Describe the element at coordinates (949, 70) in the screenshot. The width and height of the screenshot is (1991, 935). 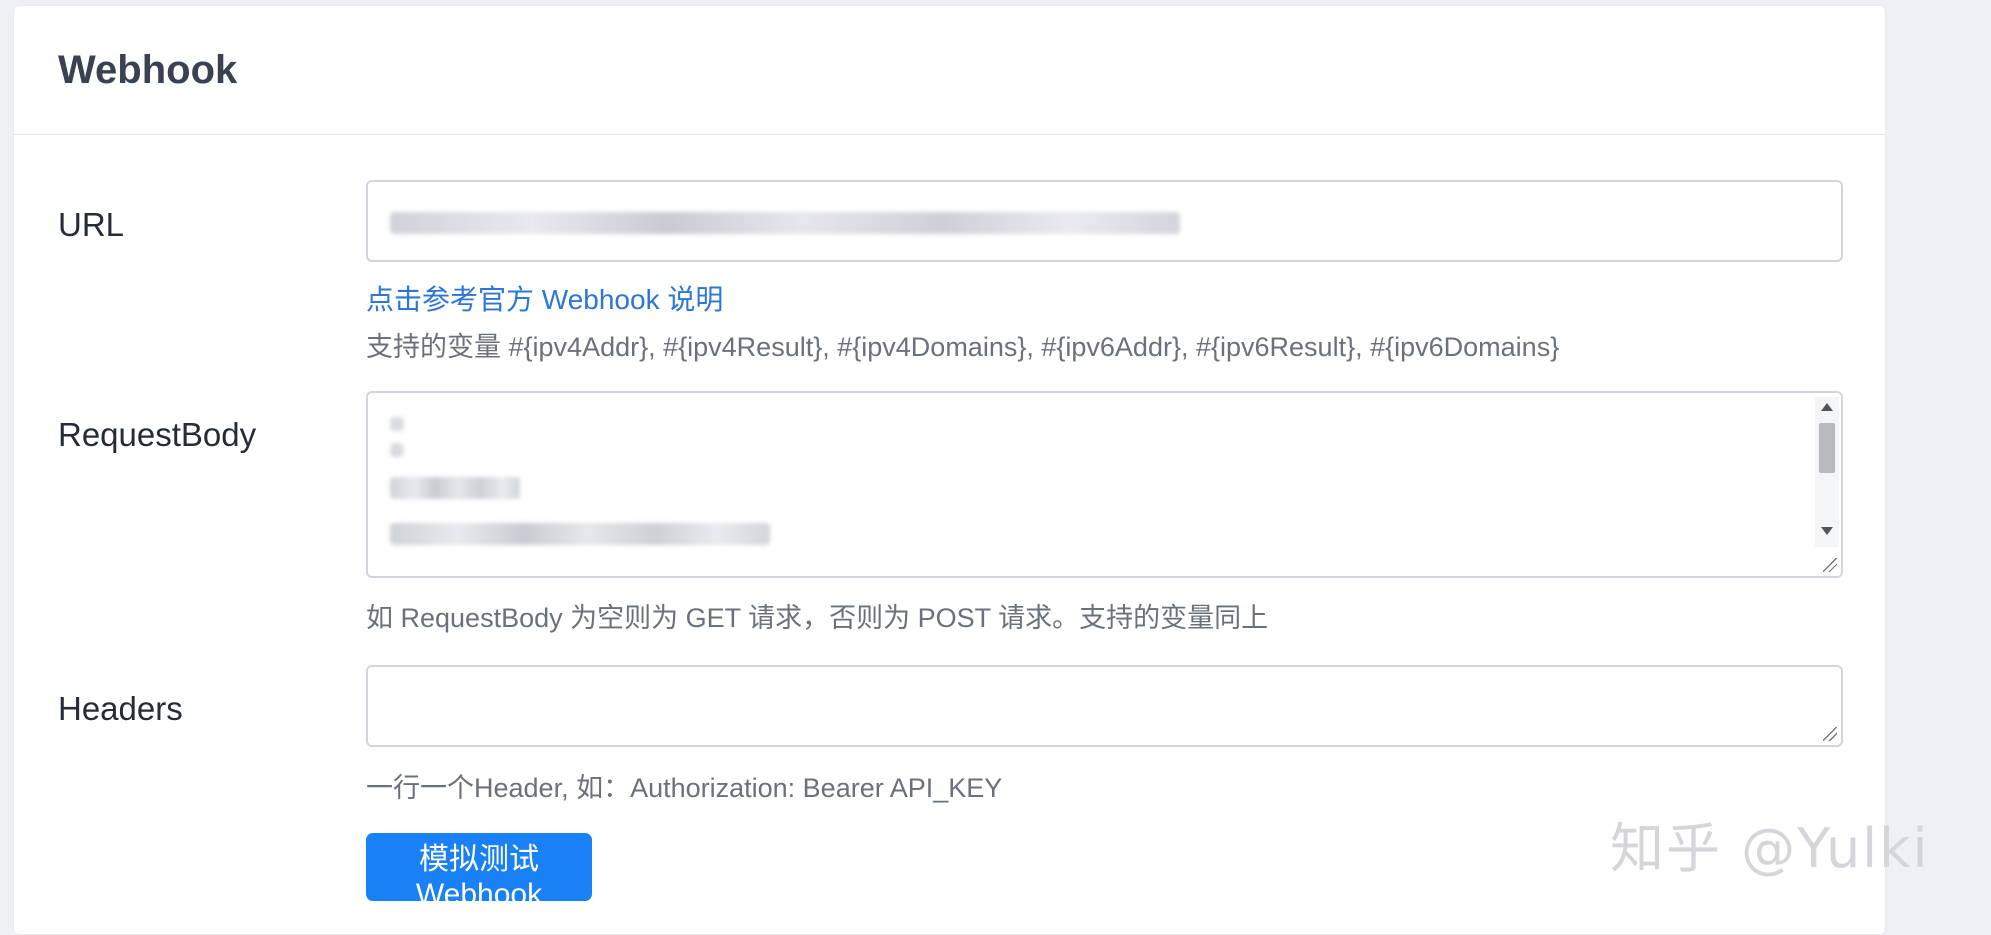
I see `card-header: Webhook` at that location.